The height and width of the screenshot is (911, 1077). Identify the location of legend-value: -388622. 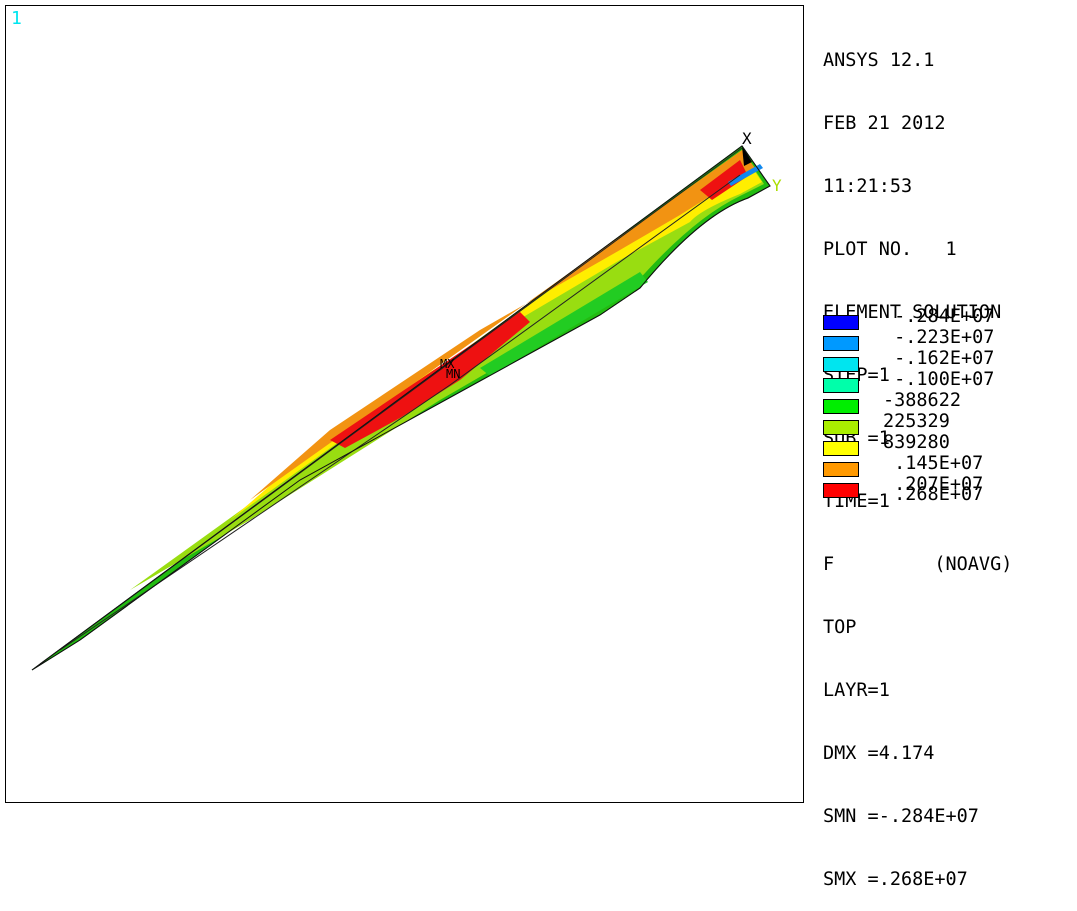
(922, 400).